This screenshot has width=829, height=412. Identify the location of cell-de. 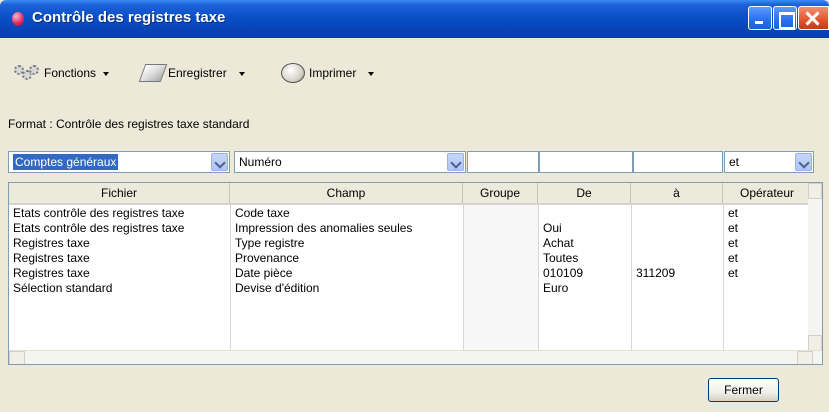
(585, 213).